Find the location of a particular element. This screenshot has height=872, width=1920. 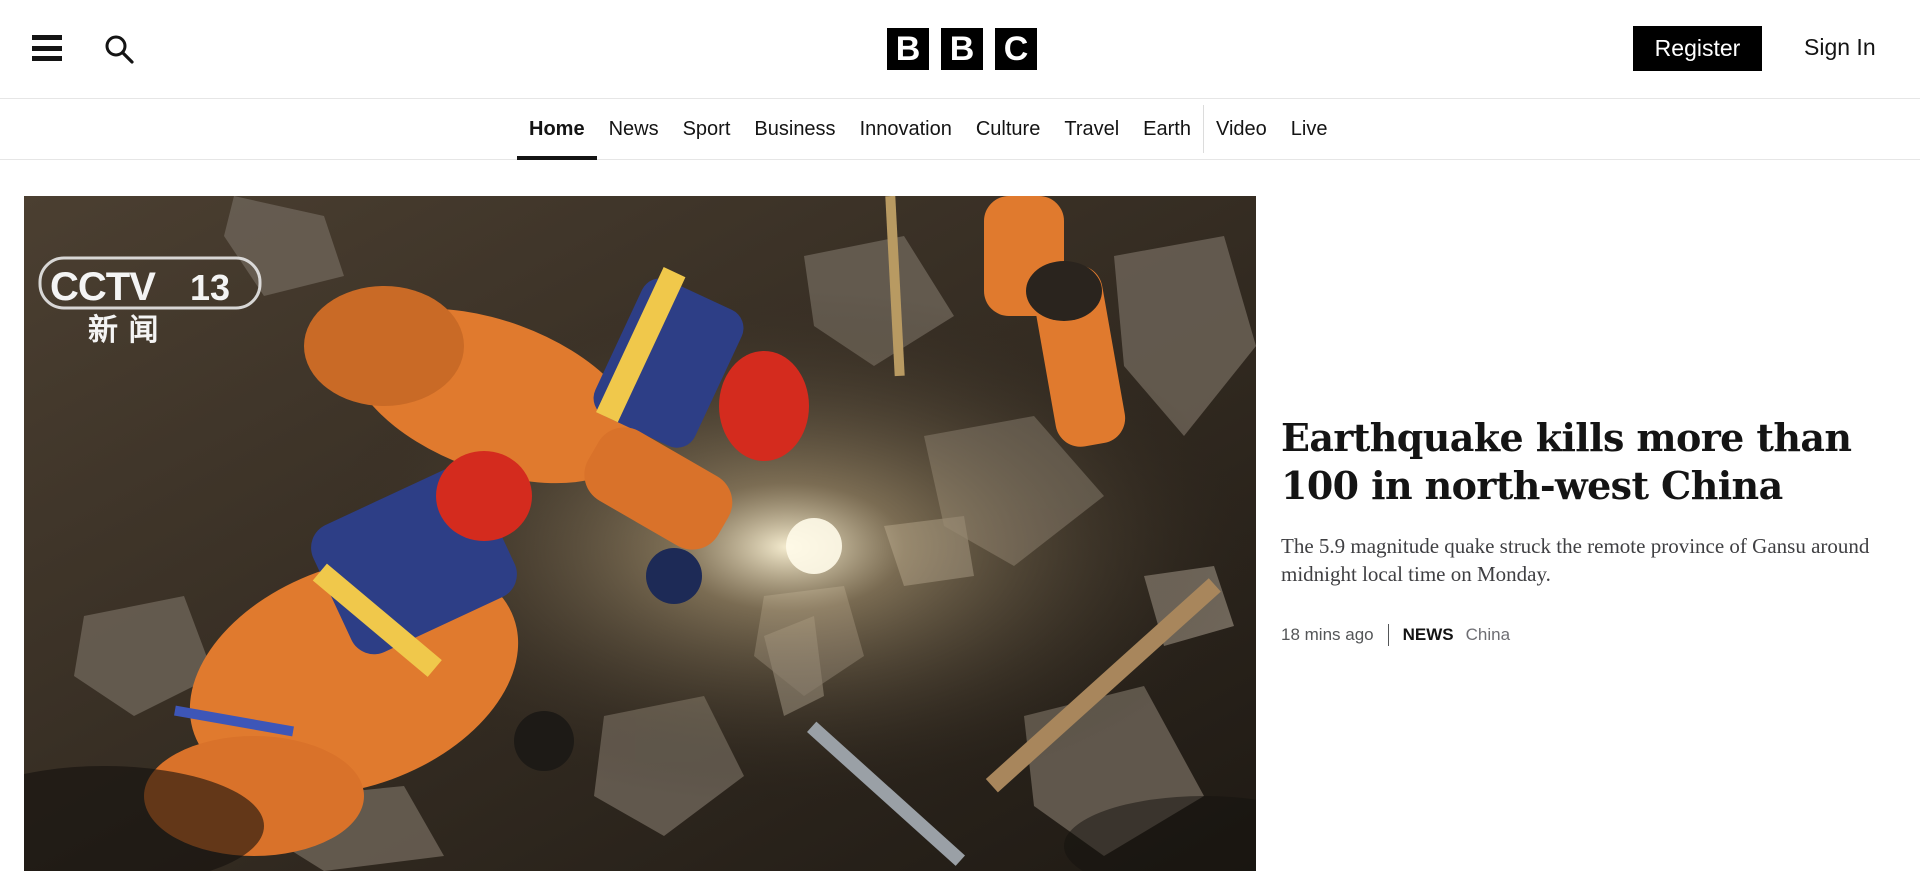

svg-text: 13 is located at coordinates (210, 287).